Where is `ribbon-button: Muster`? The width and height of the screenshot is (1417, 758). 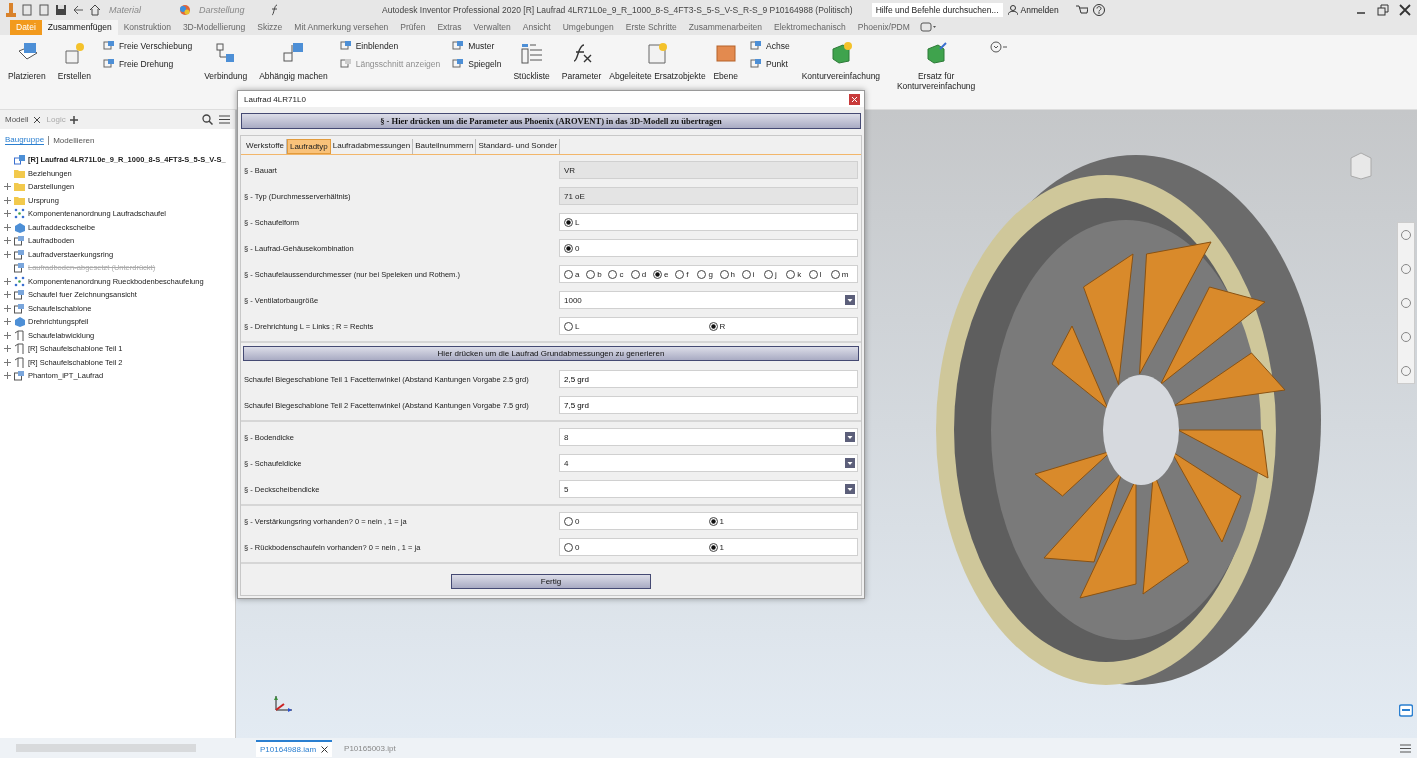 ribbon-button: Muster is located at coordinates (477, 46).